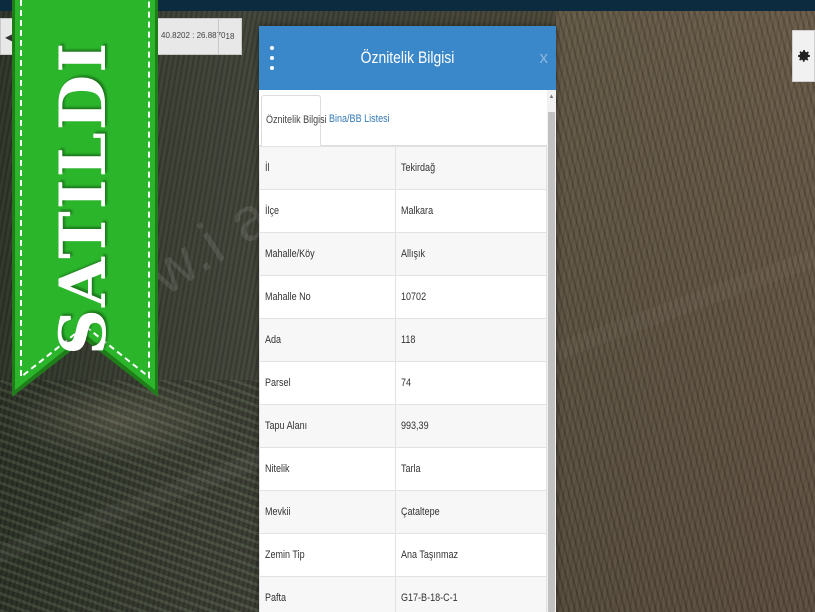 The image size is (815, 612). Describe the element at coordinates (327, 555) in the screenshot. I see `attribute-key: Zemin Tip` at that location.